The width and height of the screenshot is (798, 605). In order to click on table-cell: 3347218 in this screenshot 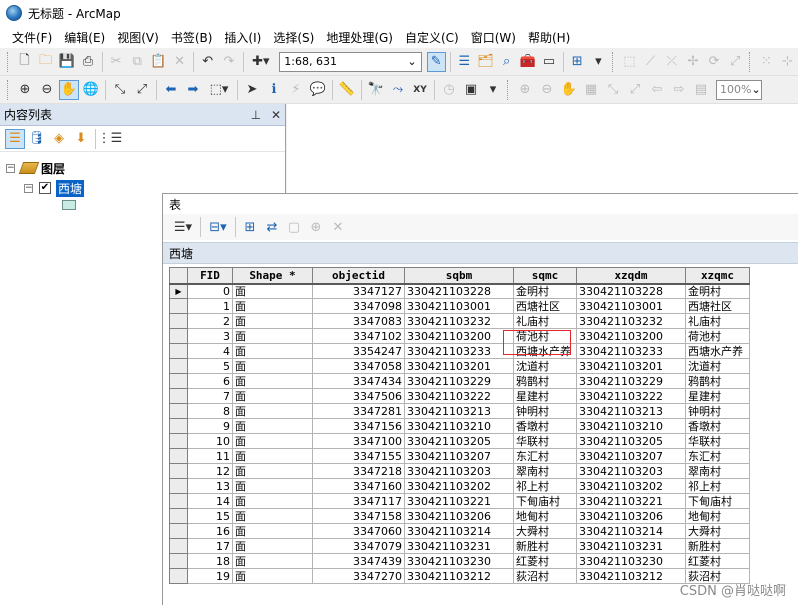, I will do `click(358, 471)`.